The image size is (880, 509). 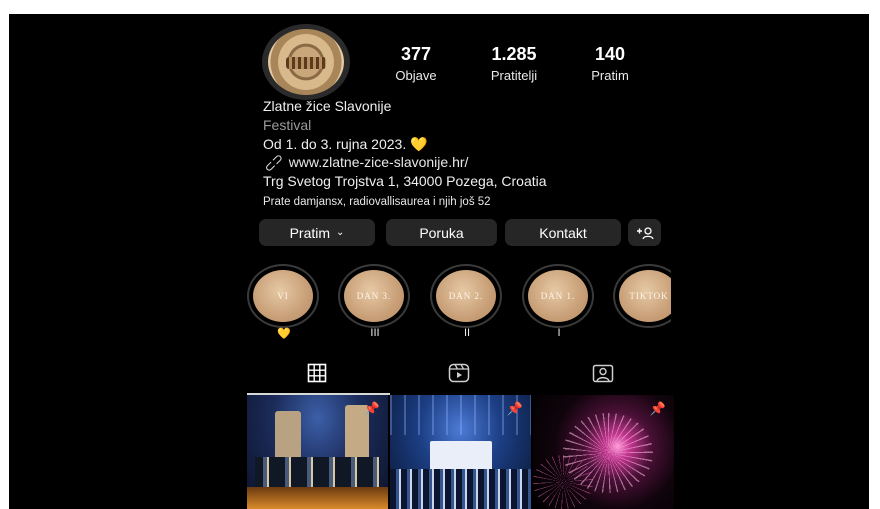 I want to click on profile-avatar, so click(x=306, y=62).